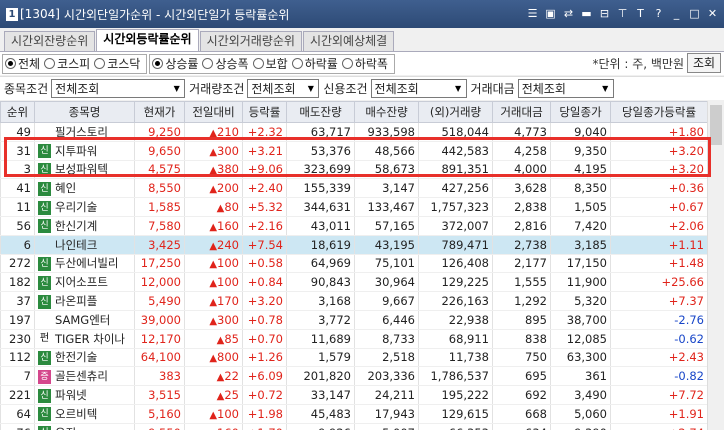  What do you see at coordinates (550, 13) in the screenshot?
I see `copy-icon: ▣` at bounding box center [550, 13].